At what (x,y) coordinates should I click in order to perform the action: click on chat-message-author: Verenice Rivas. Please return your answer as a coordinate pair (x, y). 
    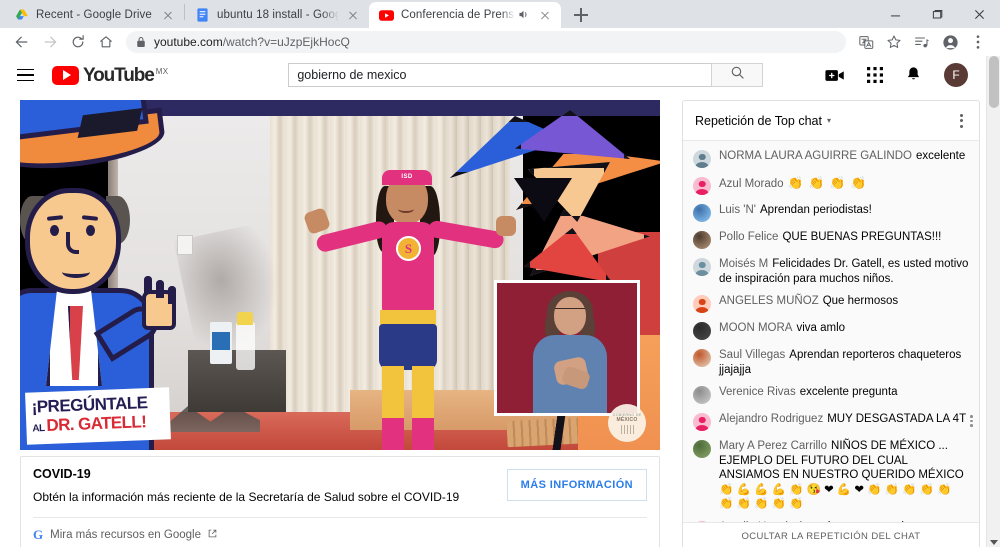
    Looking at the image, I should click on (757, 392).